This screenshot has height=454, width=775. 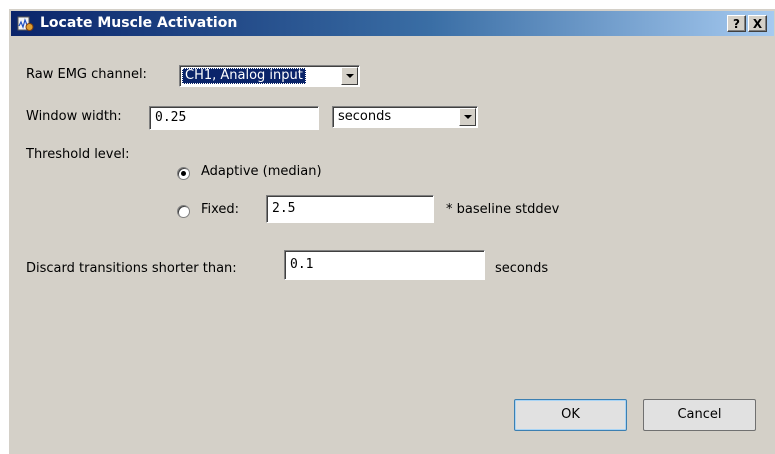 I want to click on help-button: ?, so click(x=736, y=23).